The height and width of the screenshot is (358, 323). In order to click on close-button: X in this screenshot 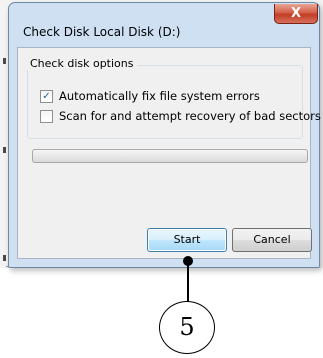, I will do `click(296, 14)`.